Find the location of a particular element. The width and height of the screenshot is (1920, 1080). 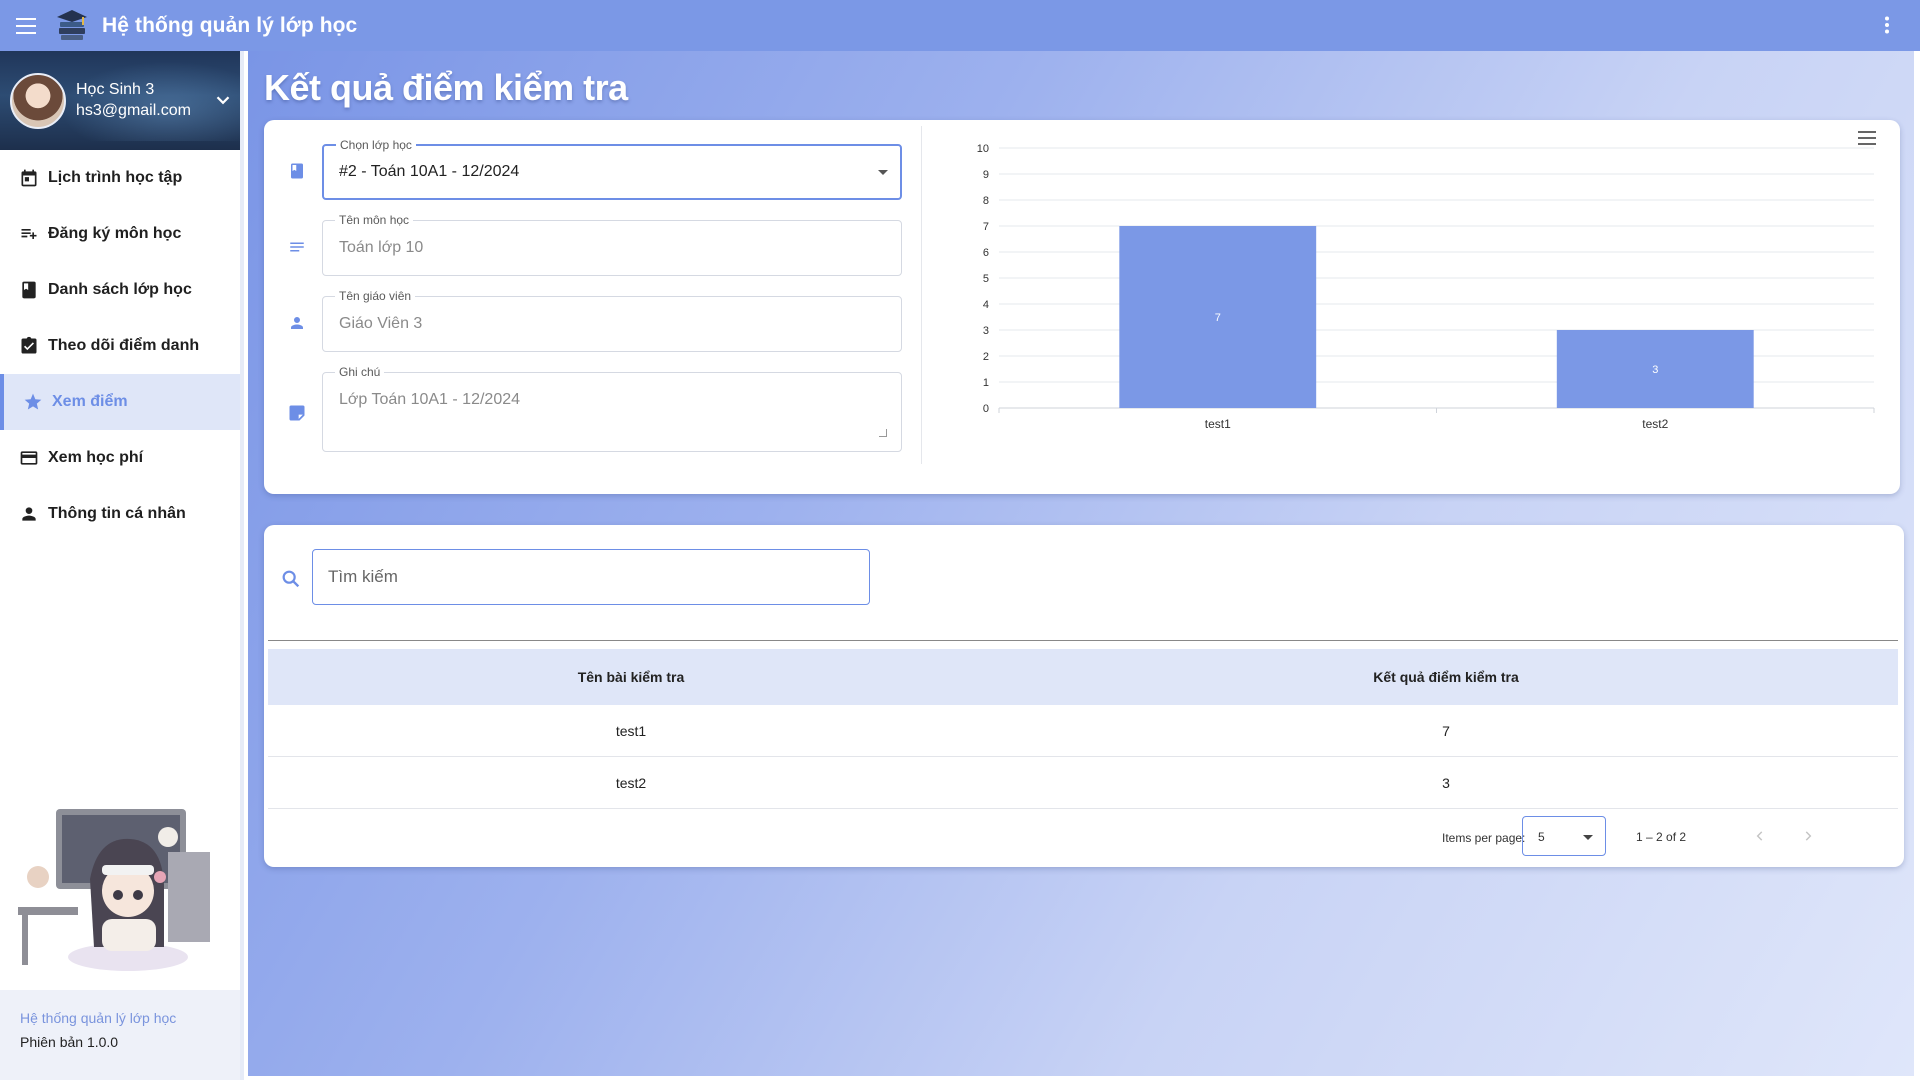

previous-page-button is located at coordinates (1760, 836).